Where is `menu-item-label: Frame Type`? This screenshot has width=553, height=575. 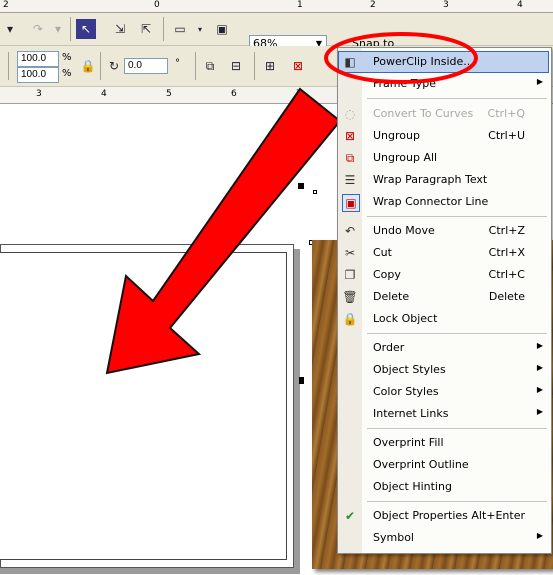
menu-item-label: Frame Type is located at coordinates (405, 83).